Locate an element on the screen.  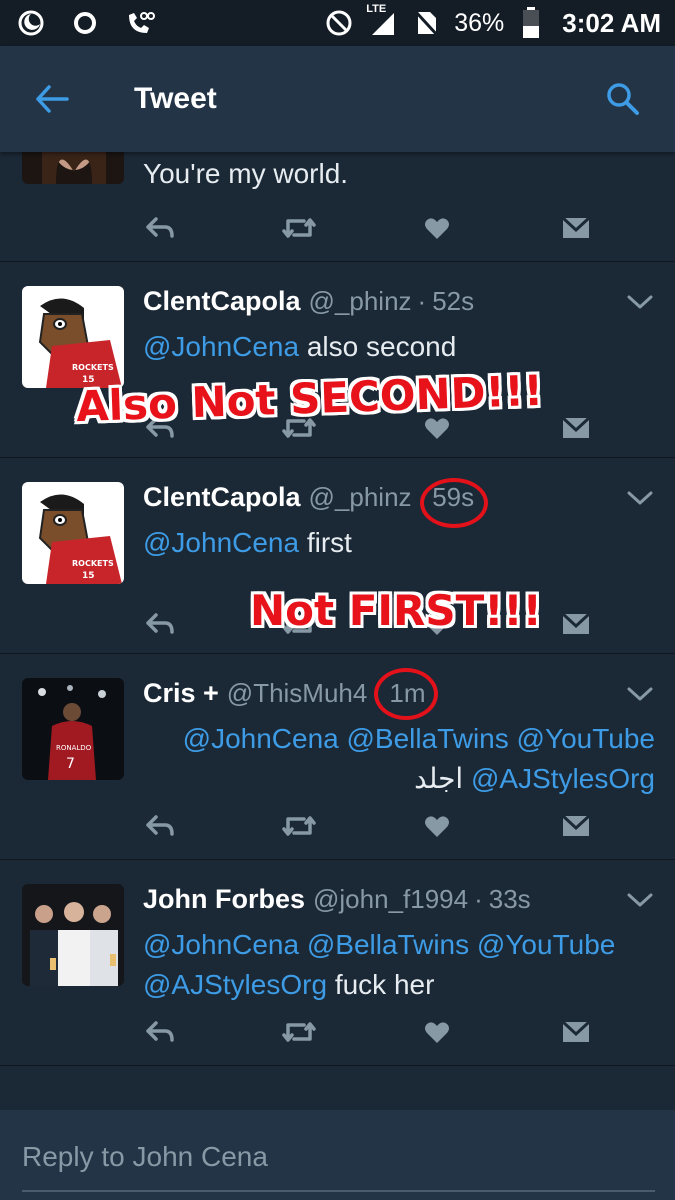
tweet-header: ClentCapola @_phinz · 52s is located at coordinates (399, 301).